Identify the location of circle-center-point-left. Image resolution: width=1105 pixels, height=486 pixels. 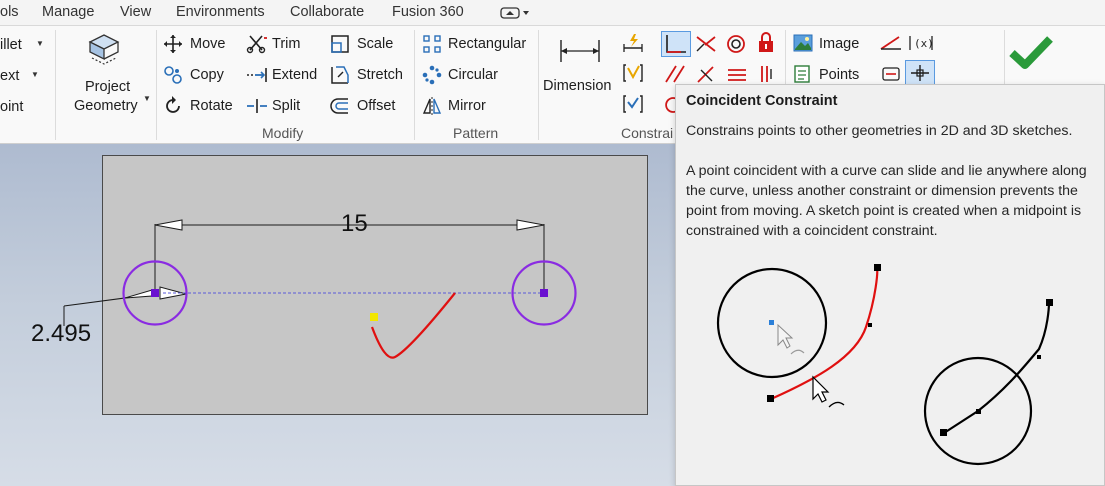
(155, 293).